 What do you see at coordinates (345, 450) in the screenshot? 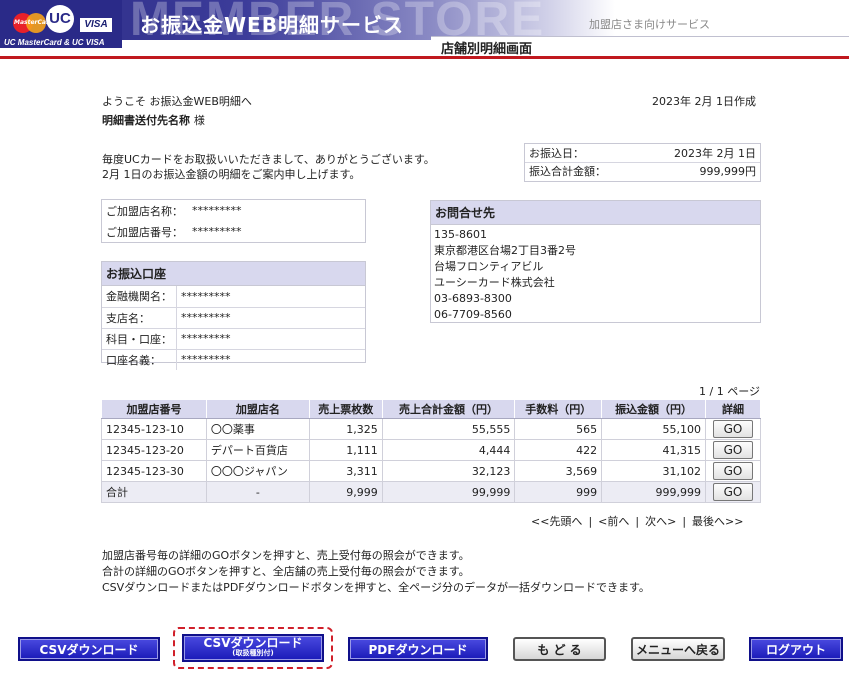
I see `slip-count-cell: 1,111` at bounding box center [345, 450].